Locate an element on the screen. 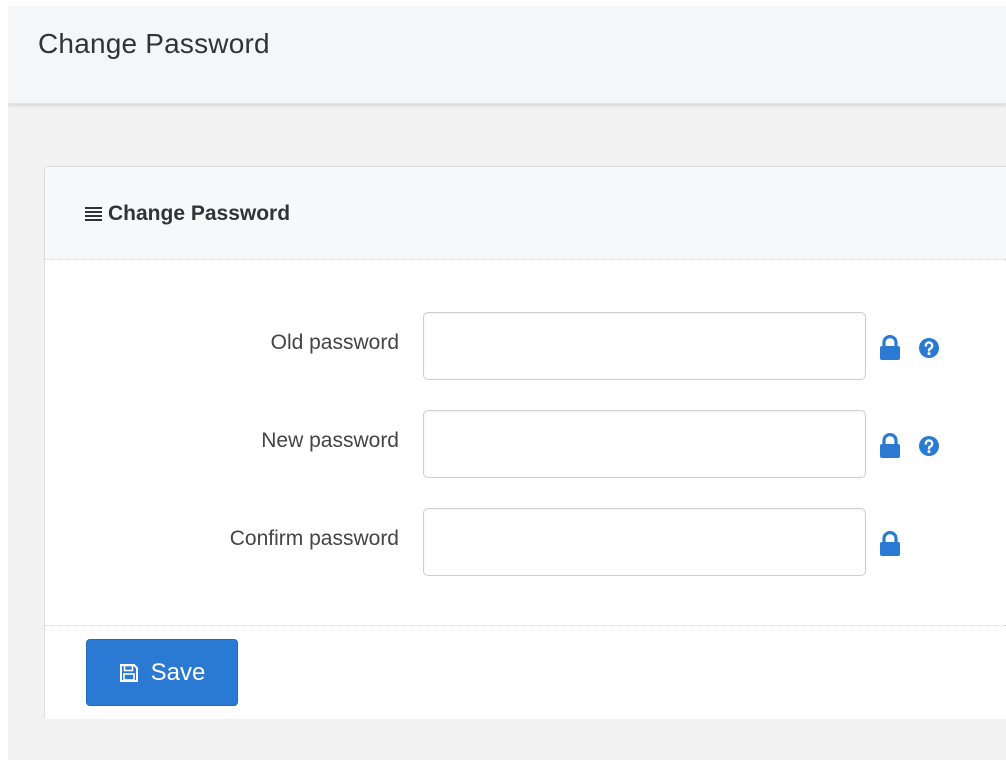  panel-title: Change Password is located at coordinates (199, 213).